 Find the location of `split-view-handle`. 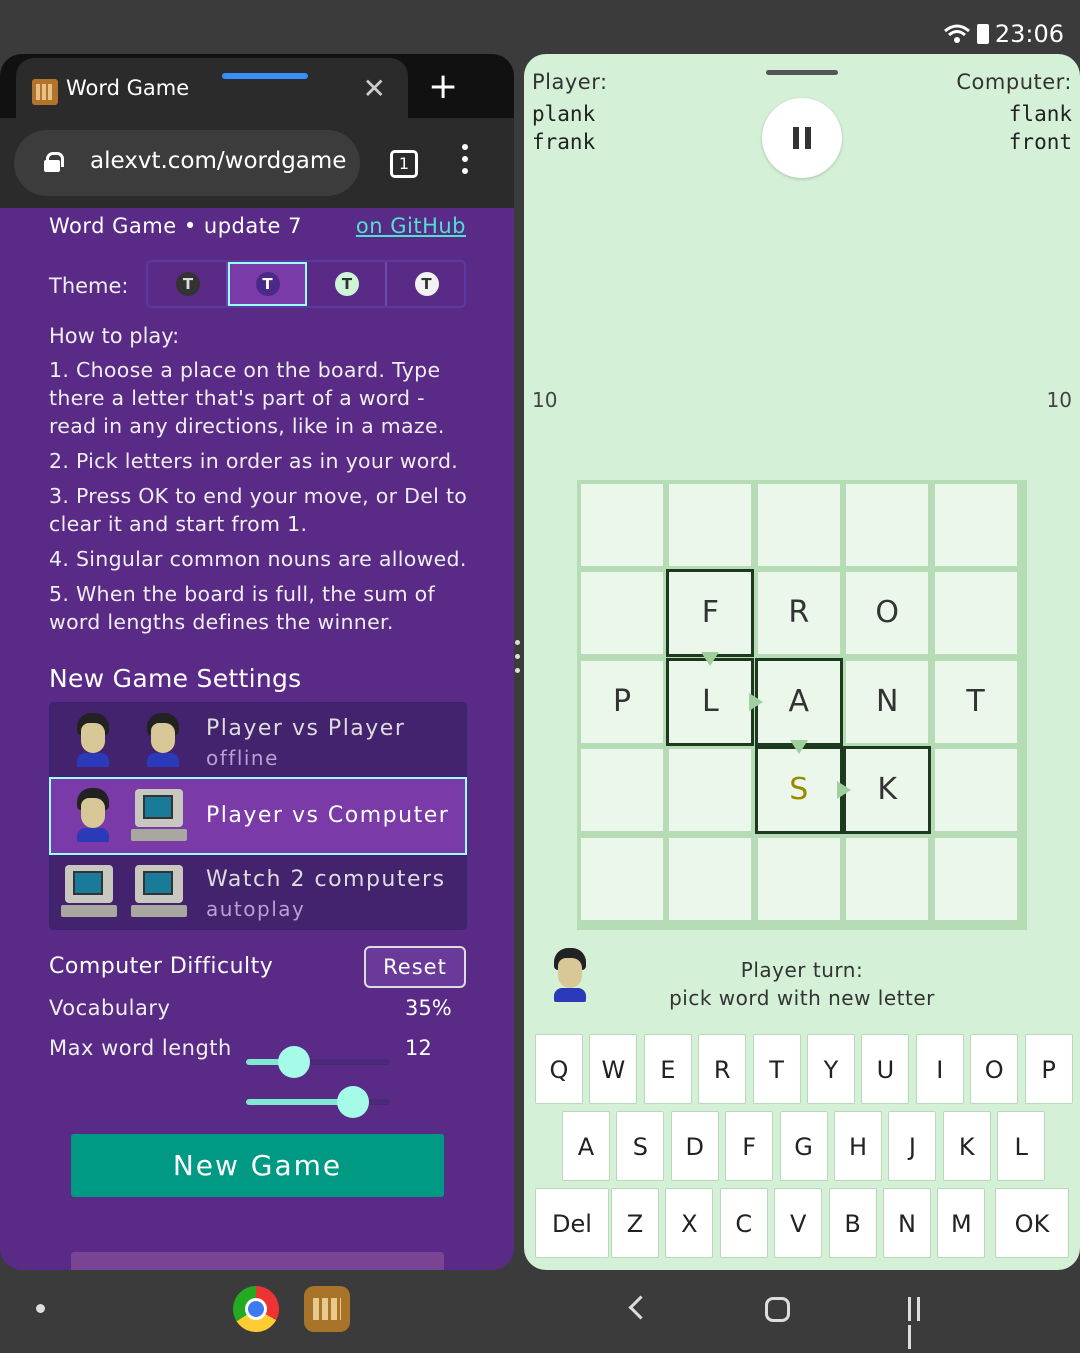

split-view-handle is located at coordinates (518, 662).